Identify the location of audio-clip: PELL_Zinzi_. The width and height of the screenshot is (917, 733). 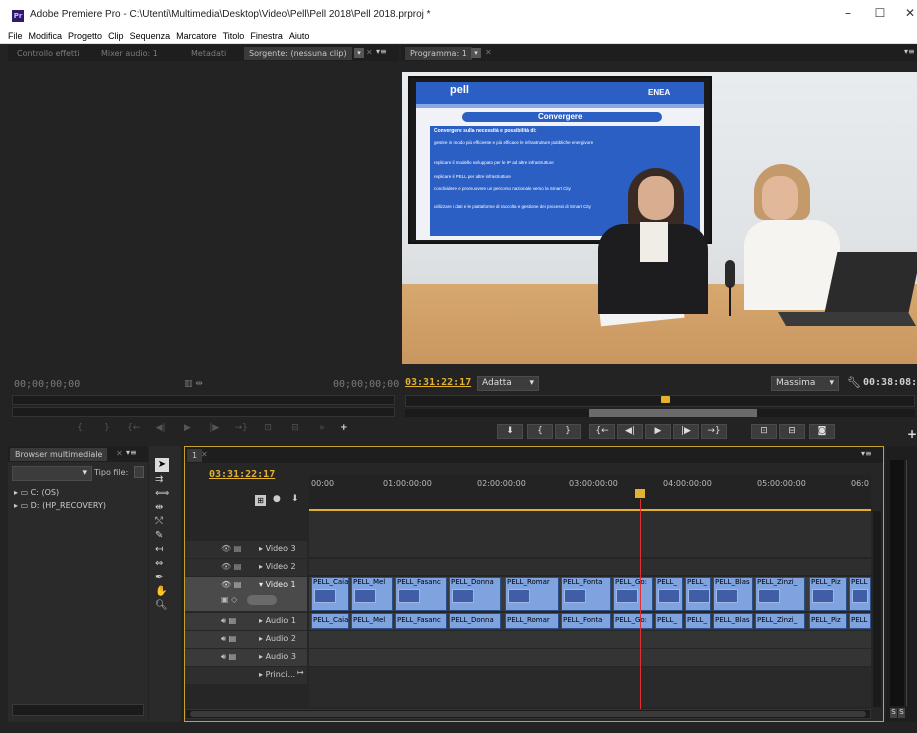
(780, 621).